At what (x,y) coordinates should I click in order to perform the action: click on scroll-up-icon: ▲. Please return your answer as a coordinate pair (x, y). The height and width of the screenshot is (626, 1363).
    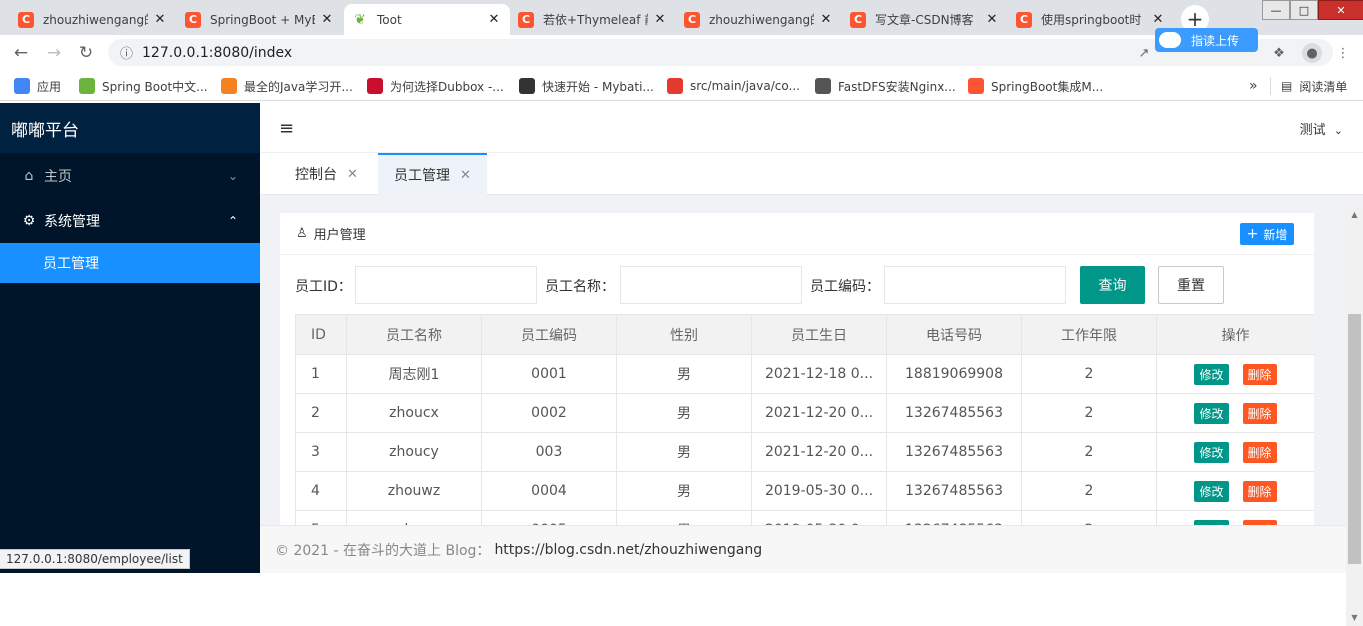
    Looking at the image, I should click on (1354, 214).